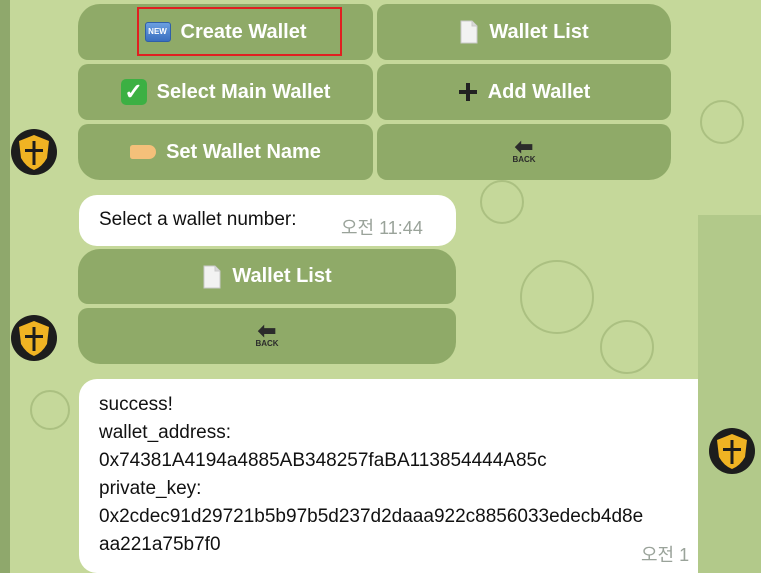 This screenshot has height=573, width=761. What do you see at coordinates (243, 151) in the screenshot?
I see `set-wallet-name-label: Set Wallet Name` at bounding box center [243, 151].